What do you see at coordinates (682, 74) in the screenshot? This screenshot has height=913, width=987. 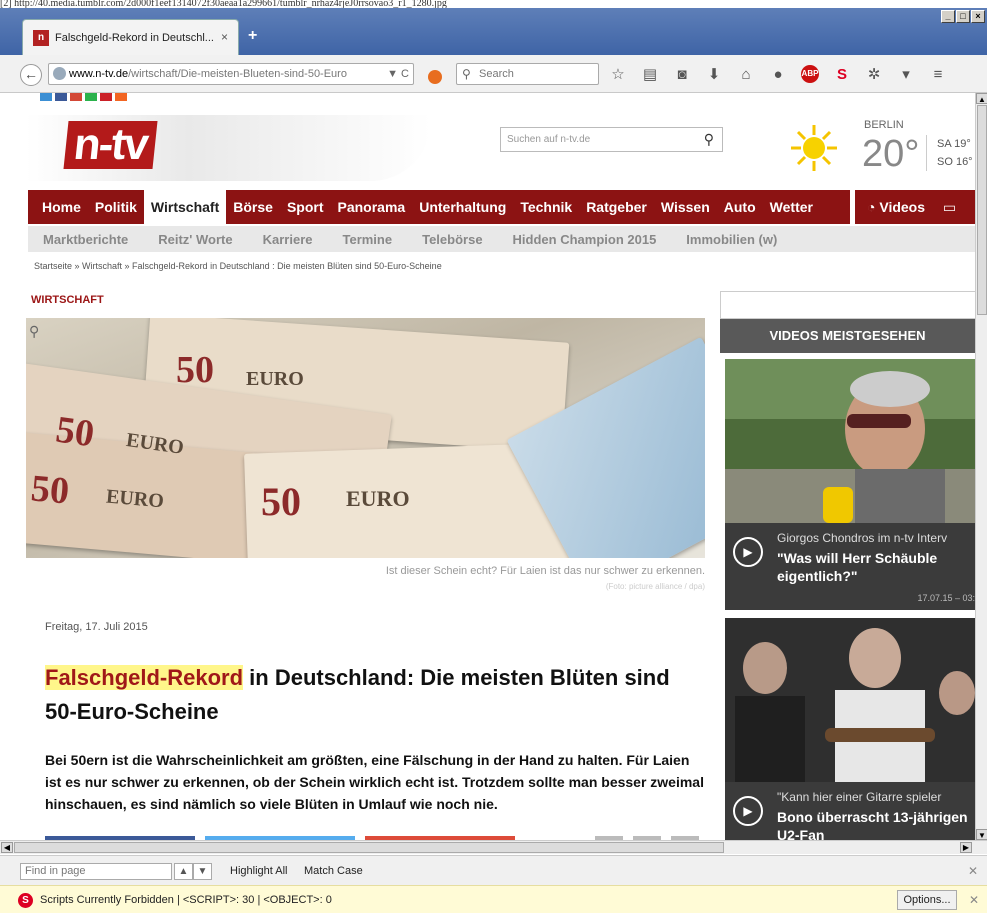 I see `pocket-icon: ◙` at bounding box center [682, 74].